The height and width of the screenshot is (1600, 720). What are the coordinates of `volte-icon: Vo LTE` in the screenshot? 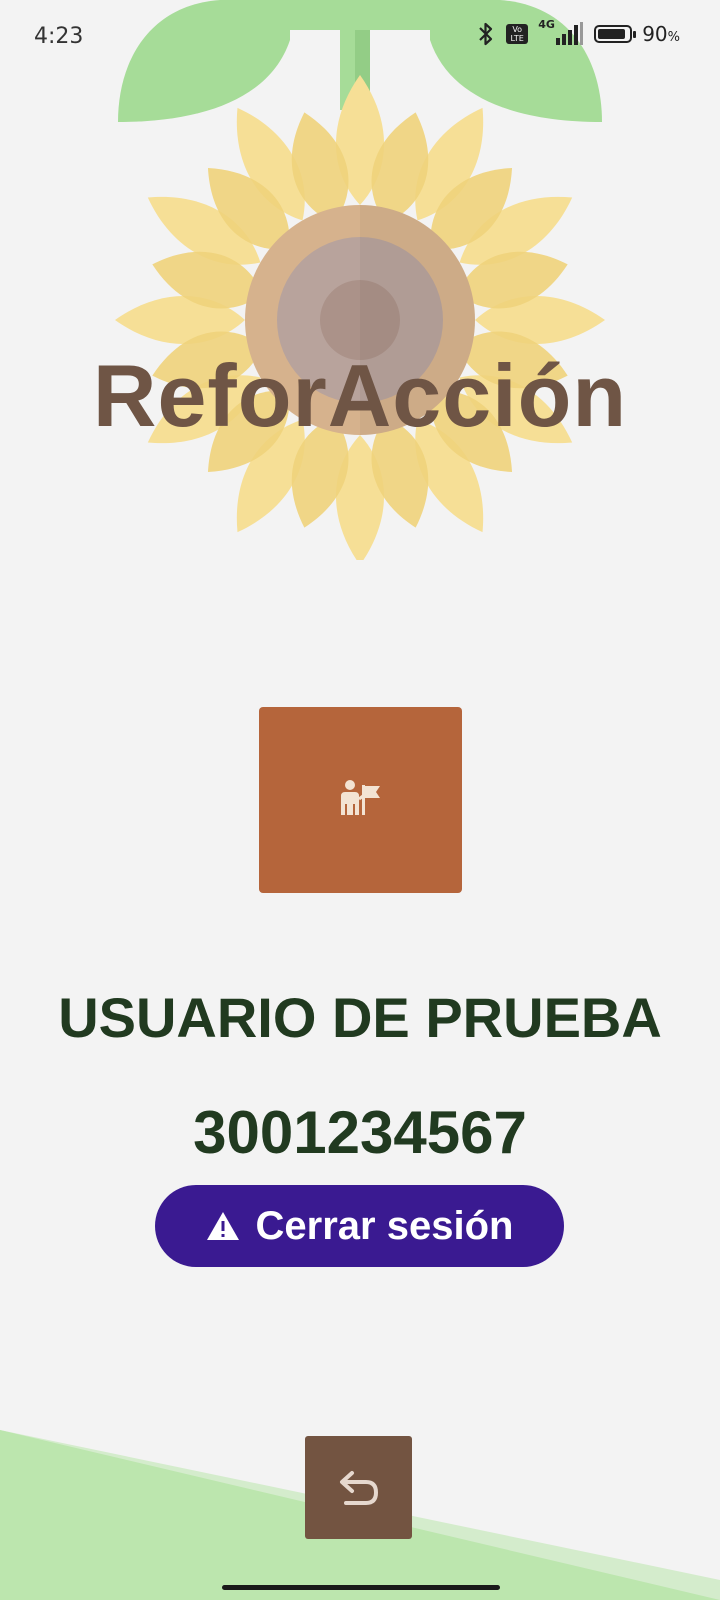 It's located at (517, 34).